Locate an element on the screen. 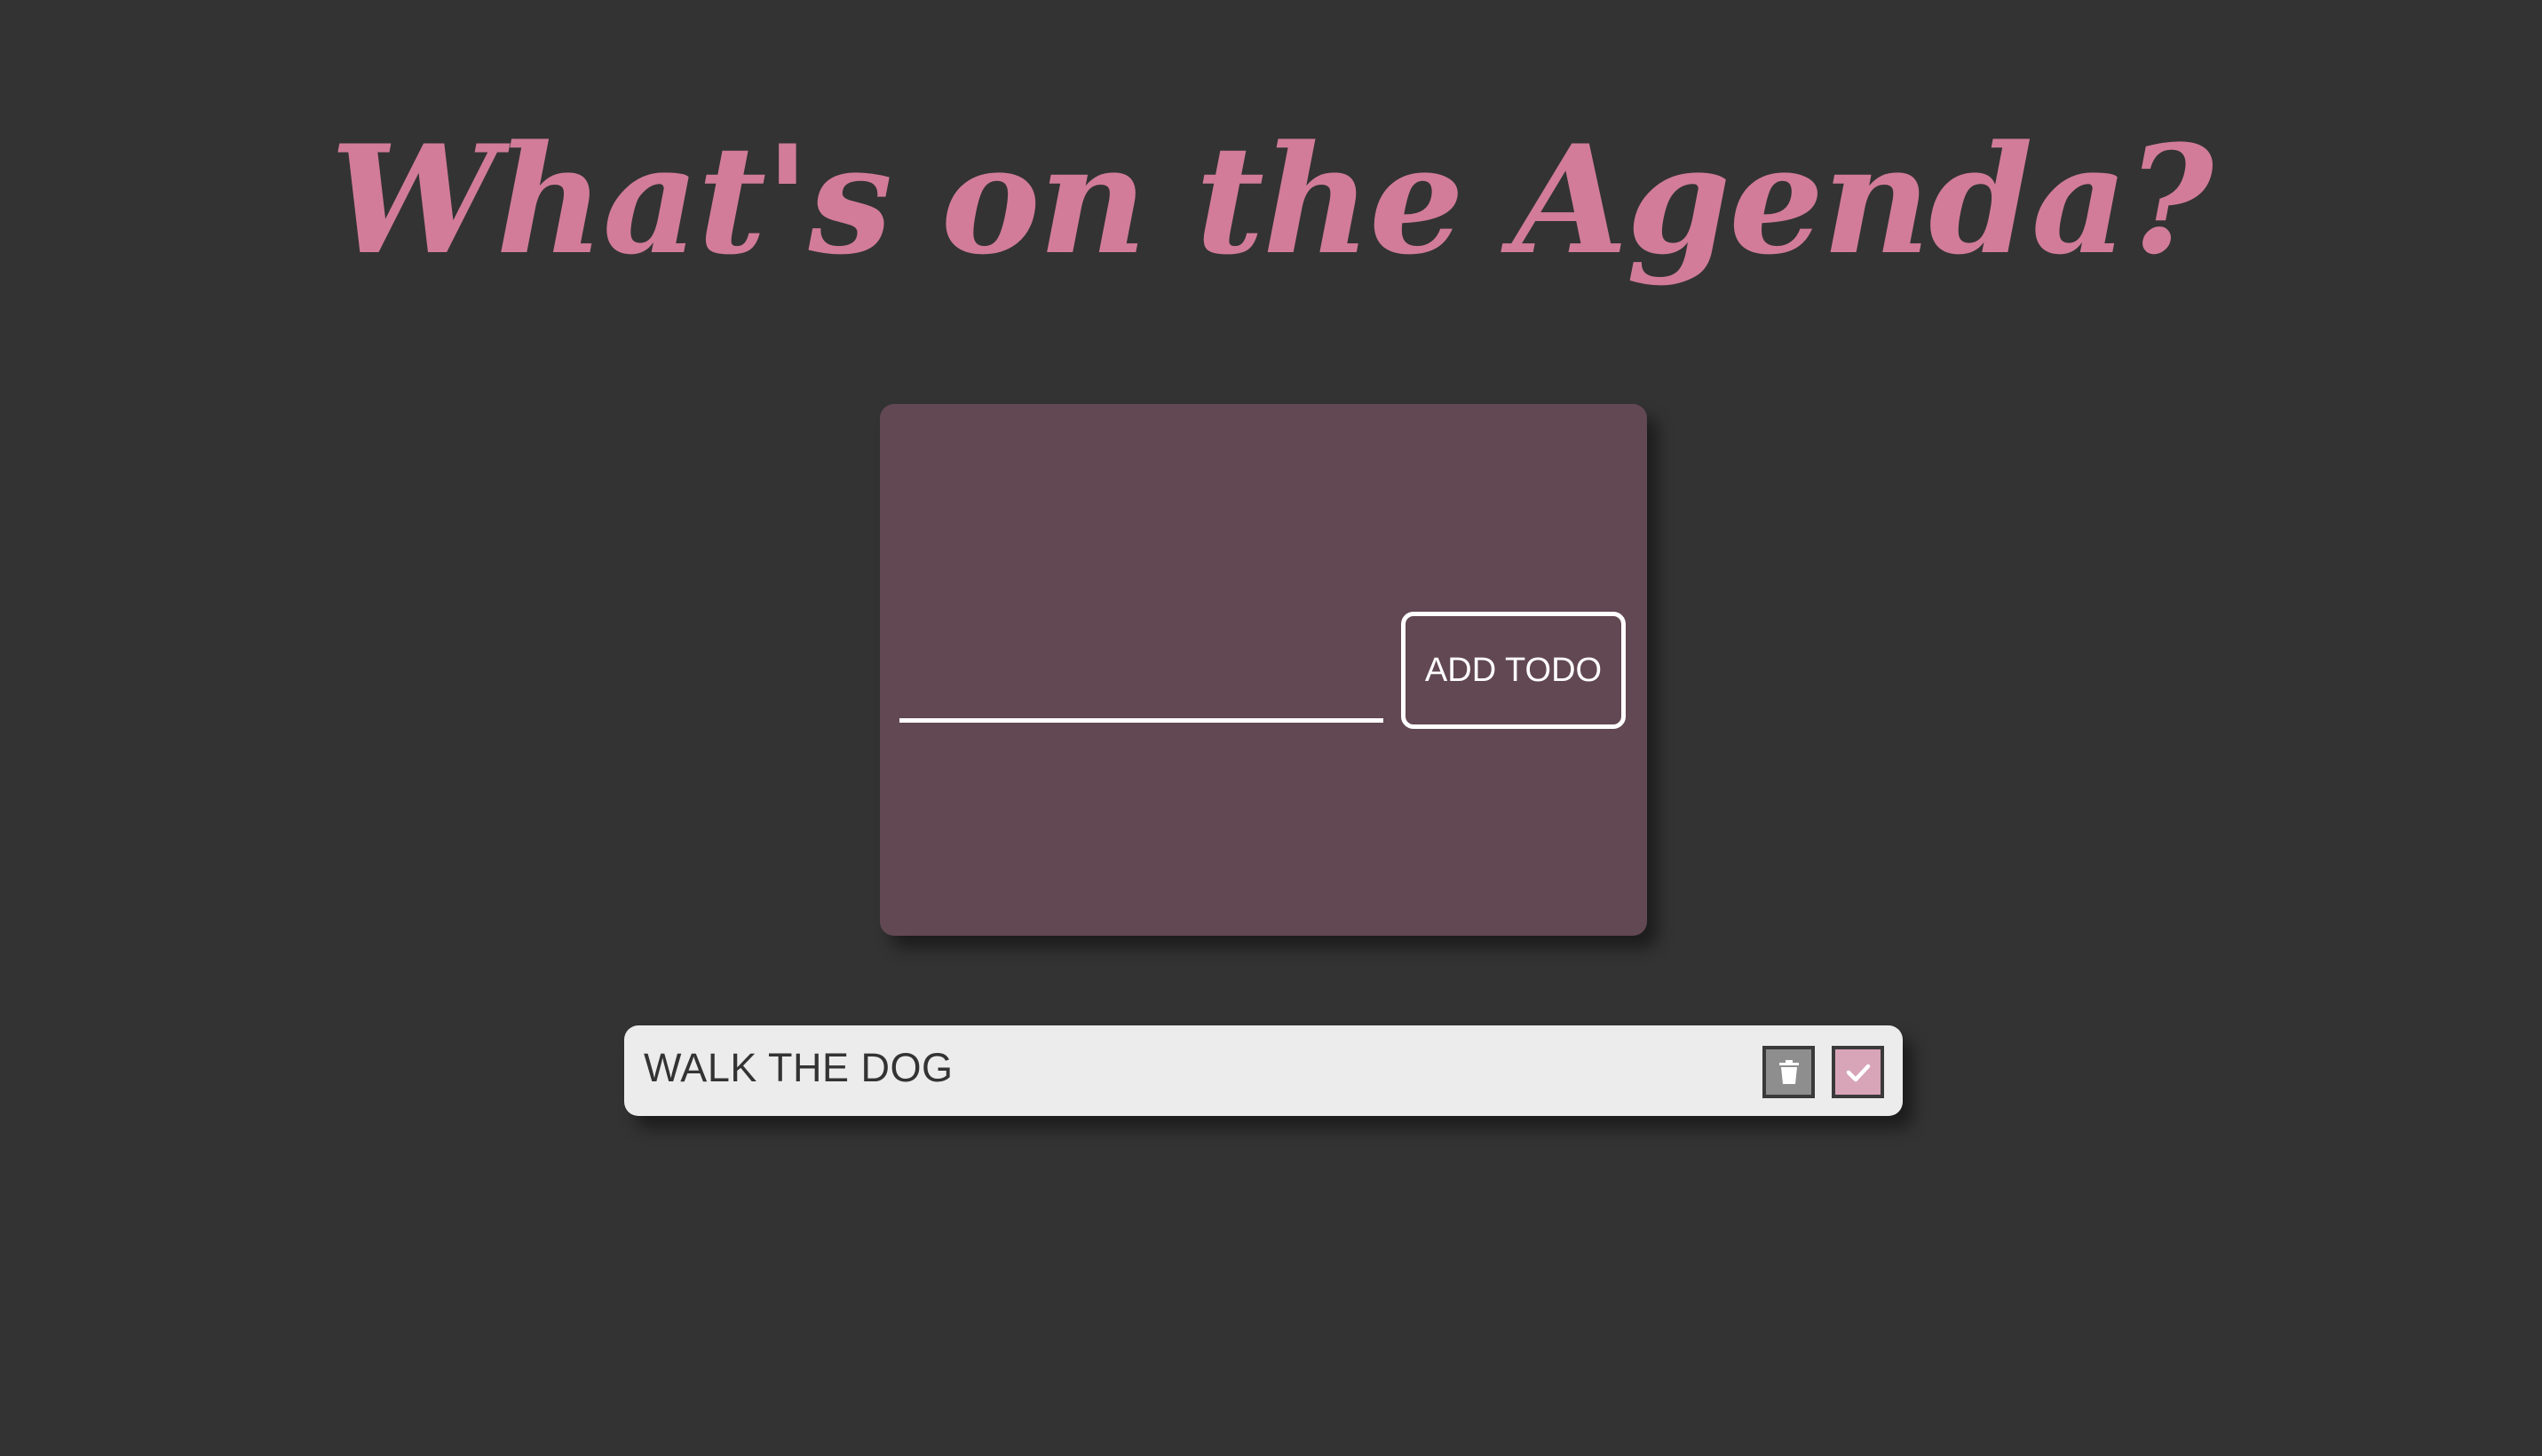  todo-input is located at coordinates (1141, 668).